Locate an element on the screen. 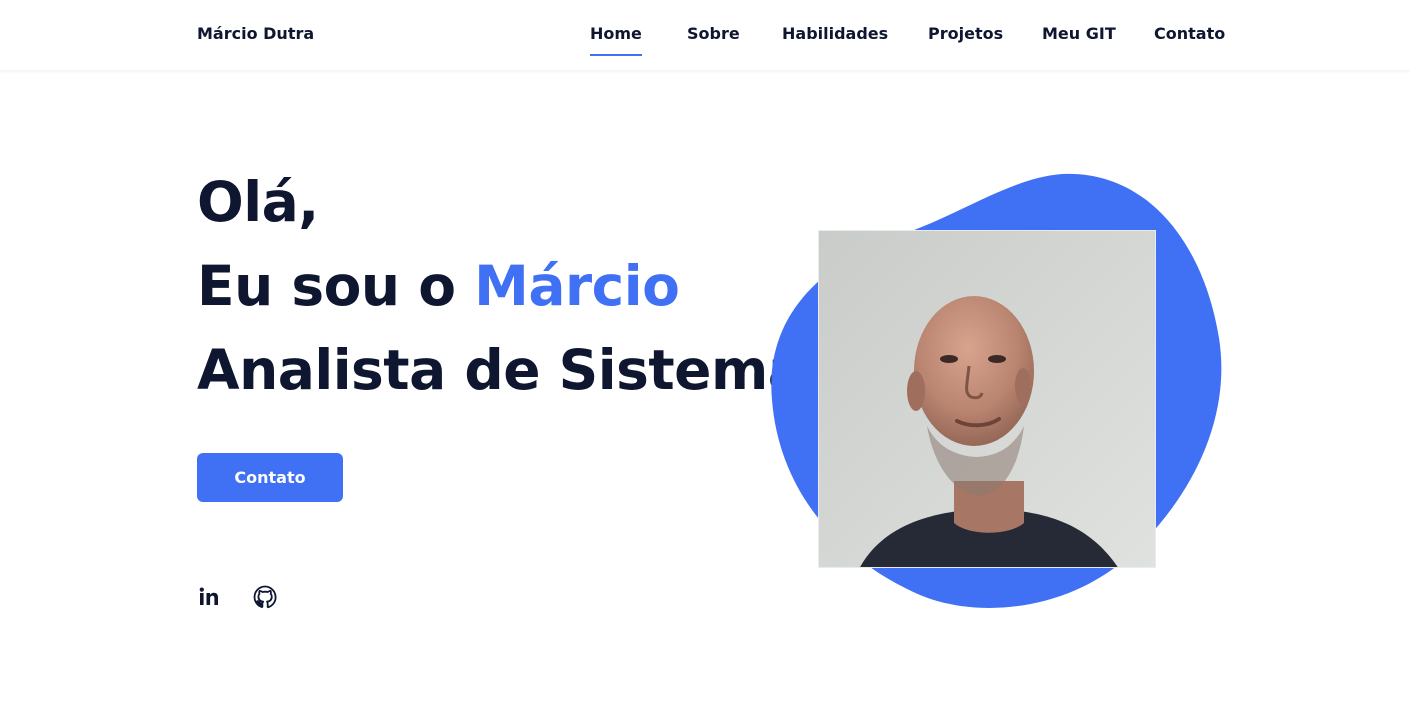 The width and height of the screenshot is (1410, 712). hero-name: Márcio is located at coordinates (577, 286).